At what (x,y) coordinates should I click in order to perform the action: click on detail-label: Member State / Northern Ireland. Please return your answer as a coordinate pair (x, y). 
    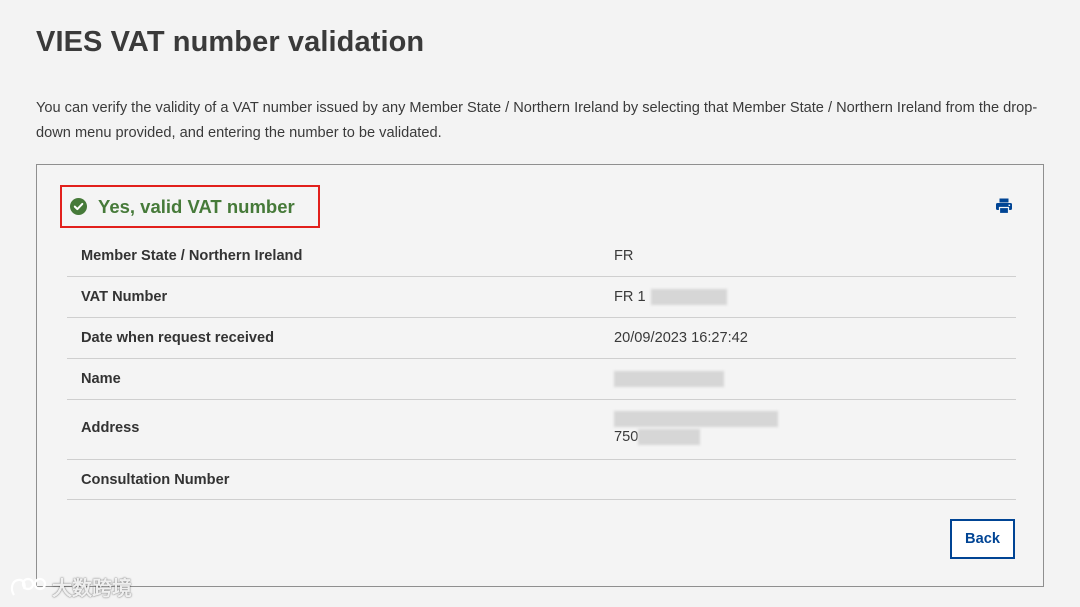
    Looking at the image, I should click on (192, 256).